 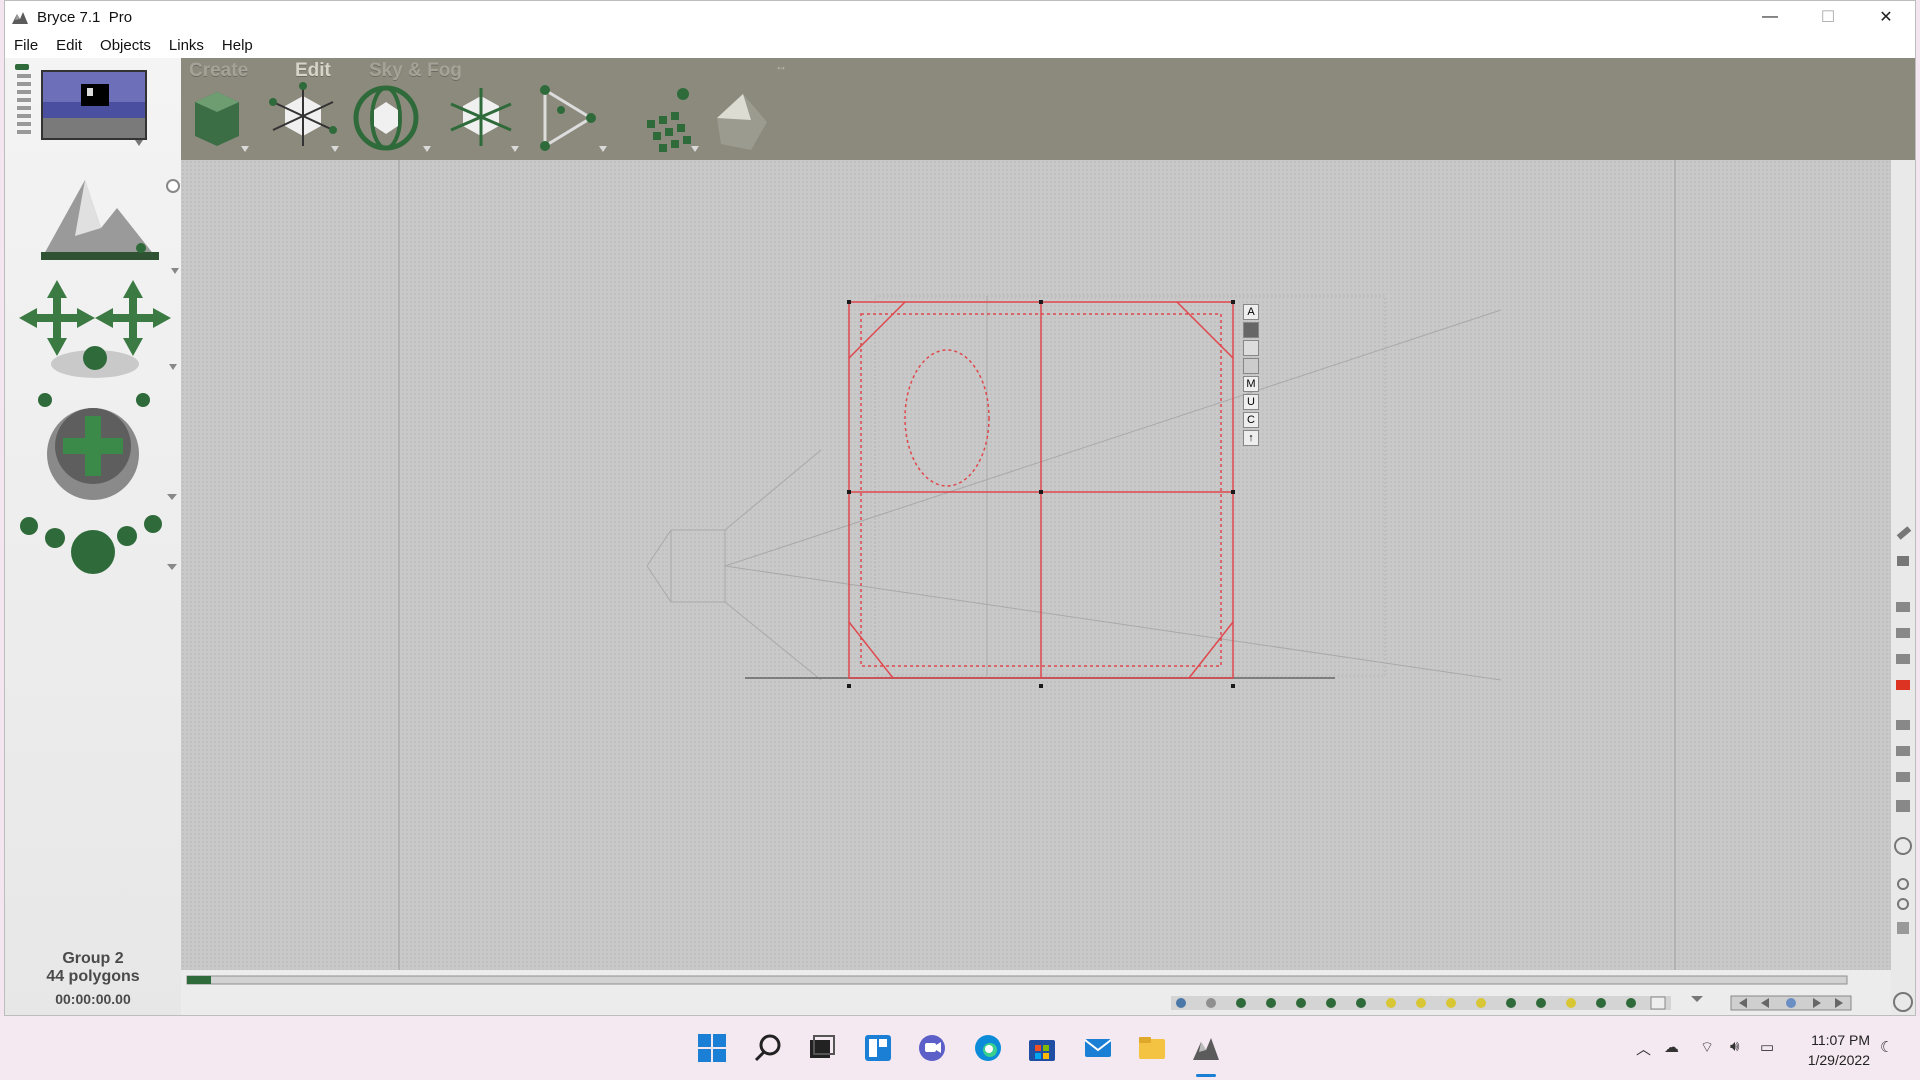 I want to click on left-control-panel: Group 2 44 polygons 00:00:00.00, so click(x=93, y=536).